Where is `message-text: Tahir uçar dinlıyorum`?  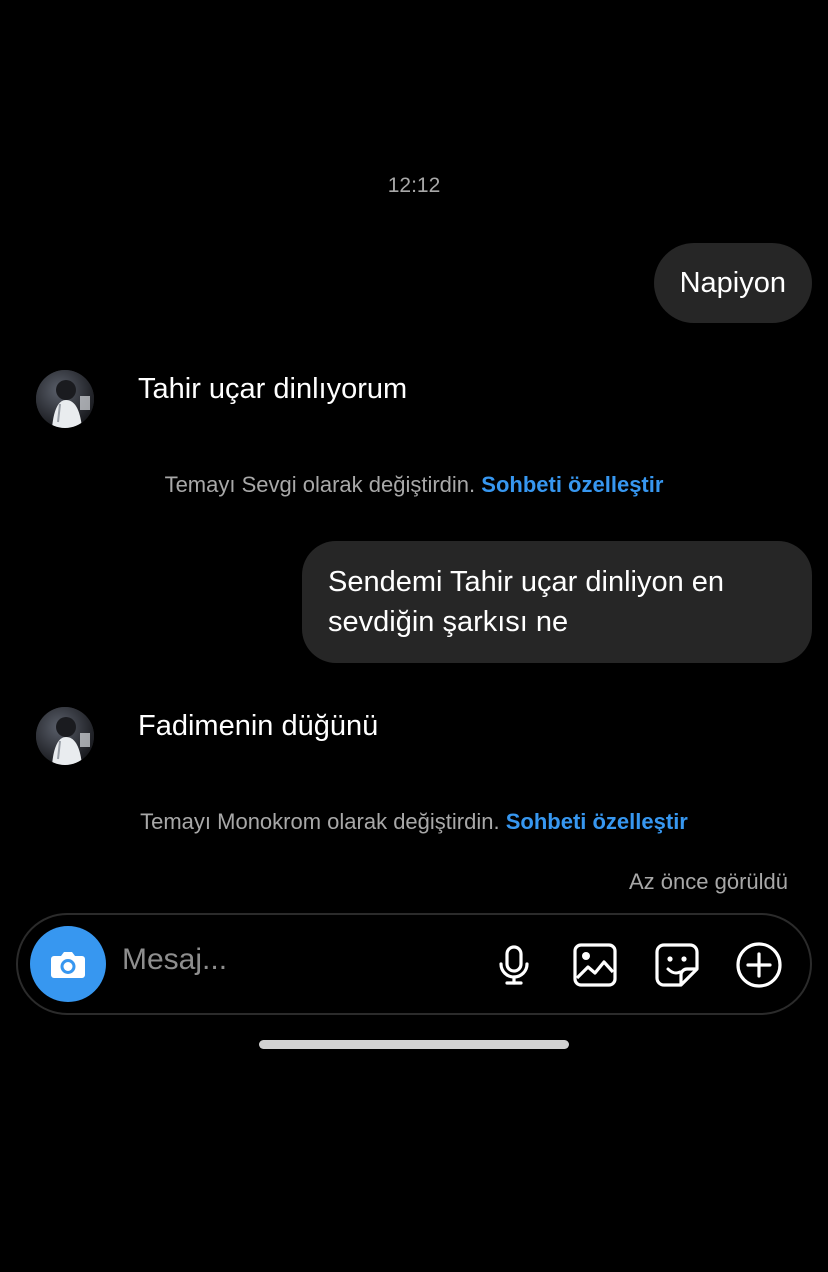
message-text: Tahir uçar dinlıyorum is located at coordinates (273, 388).